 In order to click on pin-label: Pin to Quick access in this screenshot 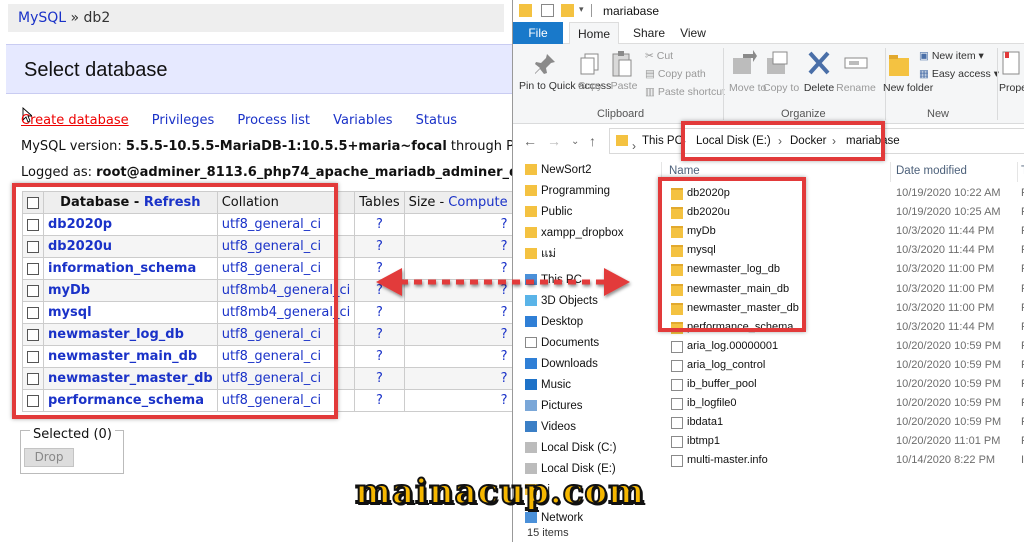, I will do `click(565, 86)`.